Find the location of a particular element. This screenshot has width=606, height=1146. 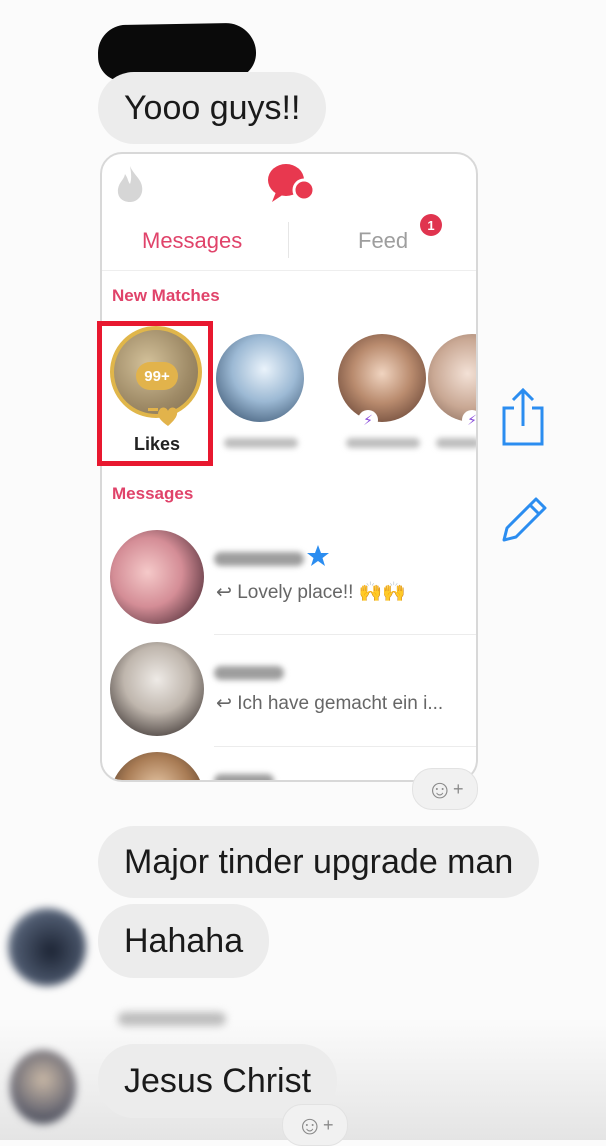

tab-messages: Messages is located at coordinates (192, 241).